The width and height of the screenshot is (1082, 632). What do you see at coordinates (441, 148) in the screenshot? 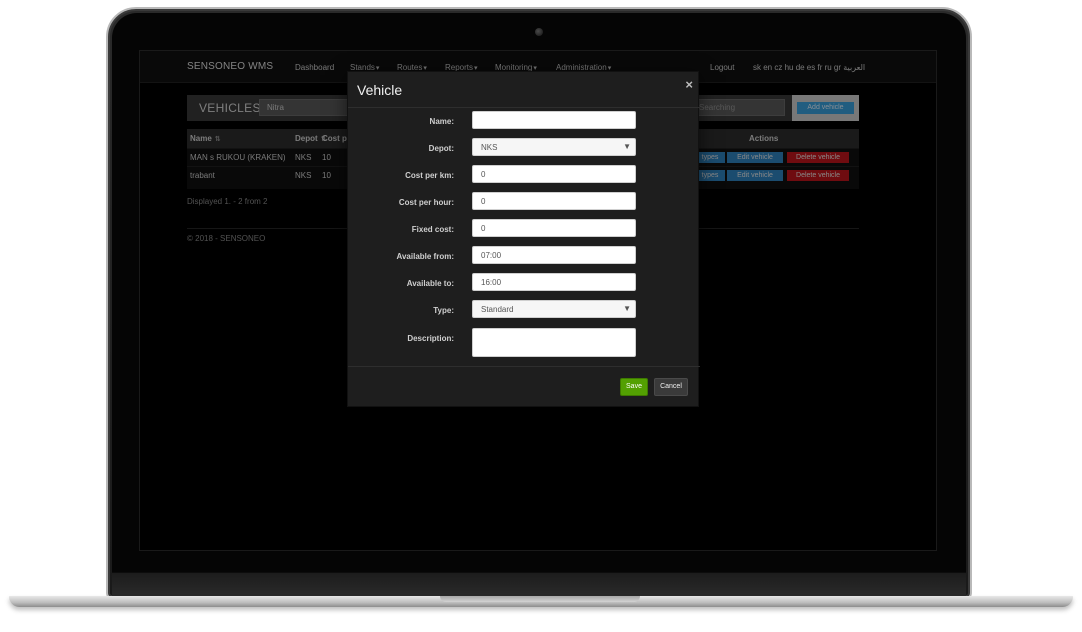
I see `label-depot: Depot:` at bounding box center [441, 148].